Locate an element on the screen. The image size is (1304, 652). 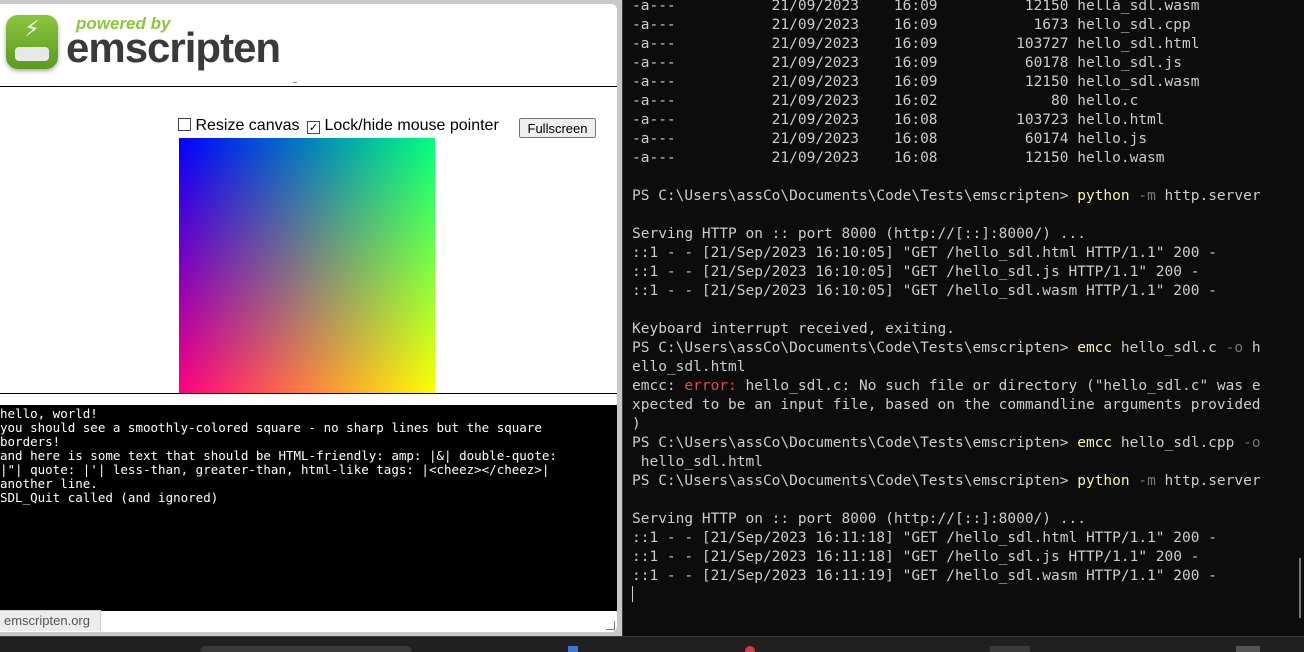
terminal-line: -a--- 21/09/2023 16:08 60174 hello.js is located at coordinates (946, 139).